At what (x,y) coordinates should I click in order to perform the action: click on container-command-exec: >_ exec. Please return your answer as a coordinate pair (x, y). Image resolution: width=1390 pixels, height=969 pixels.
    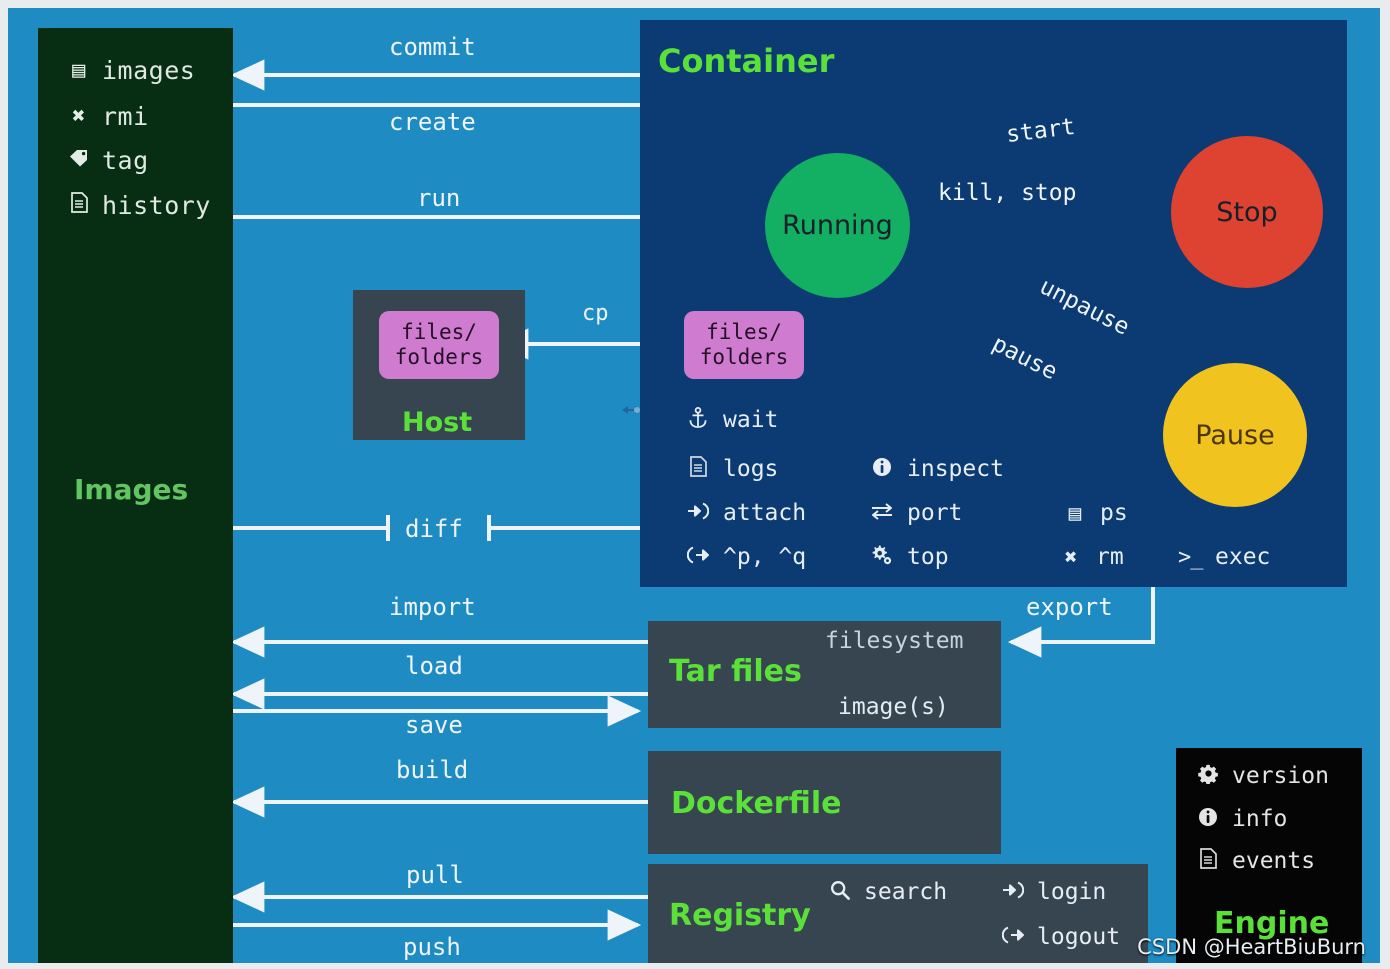
    Looking at the image, I should click on (1224, 557).